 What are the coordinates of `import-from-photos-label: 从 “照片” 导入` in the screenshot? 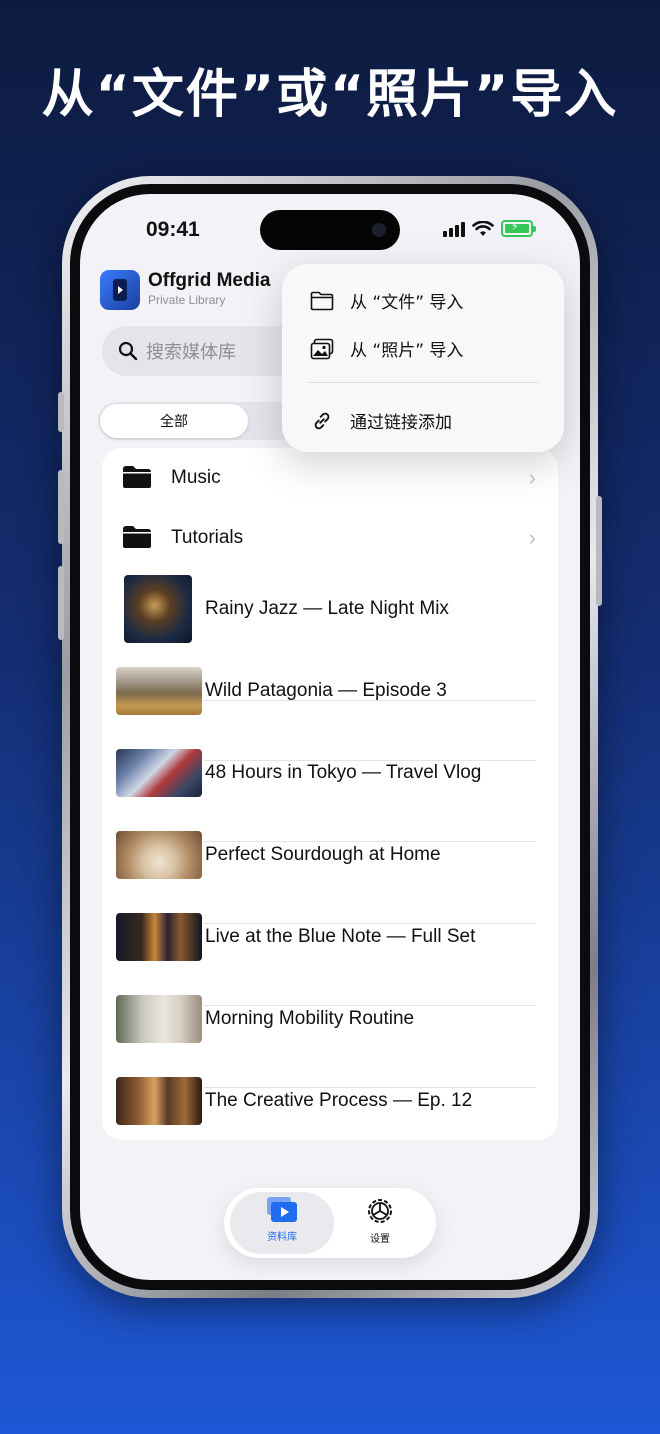 It's located at (407, 351).